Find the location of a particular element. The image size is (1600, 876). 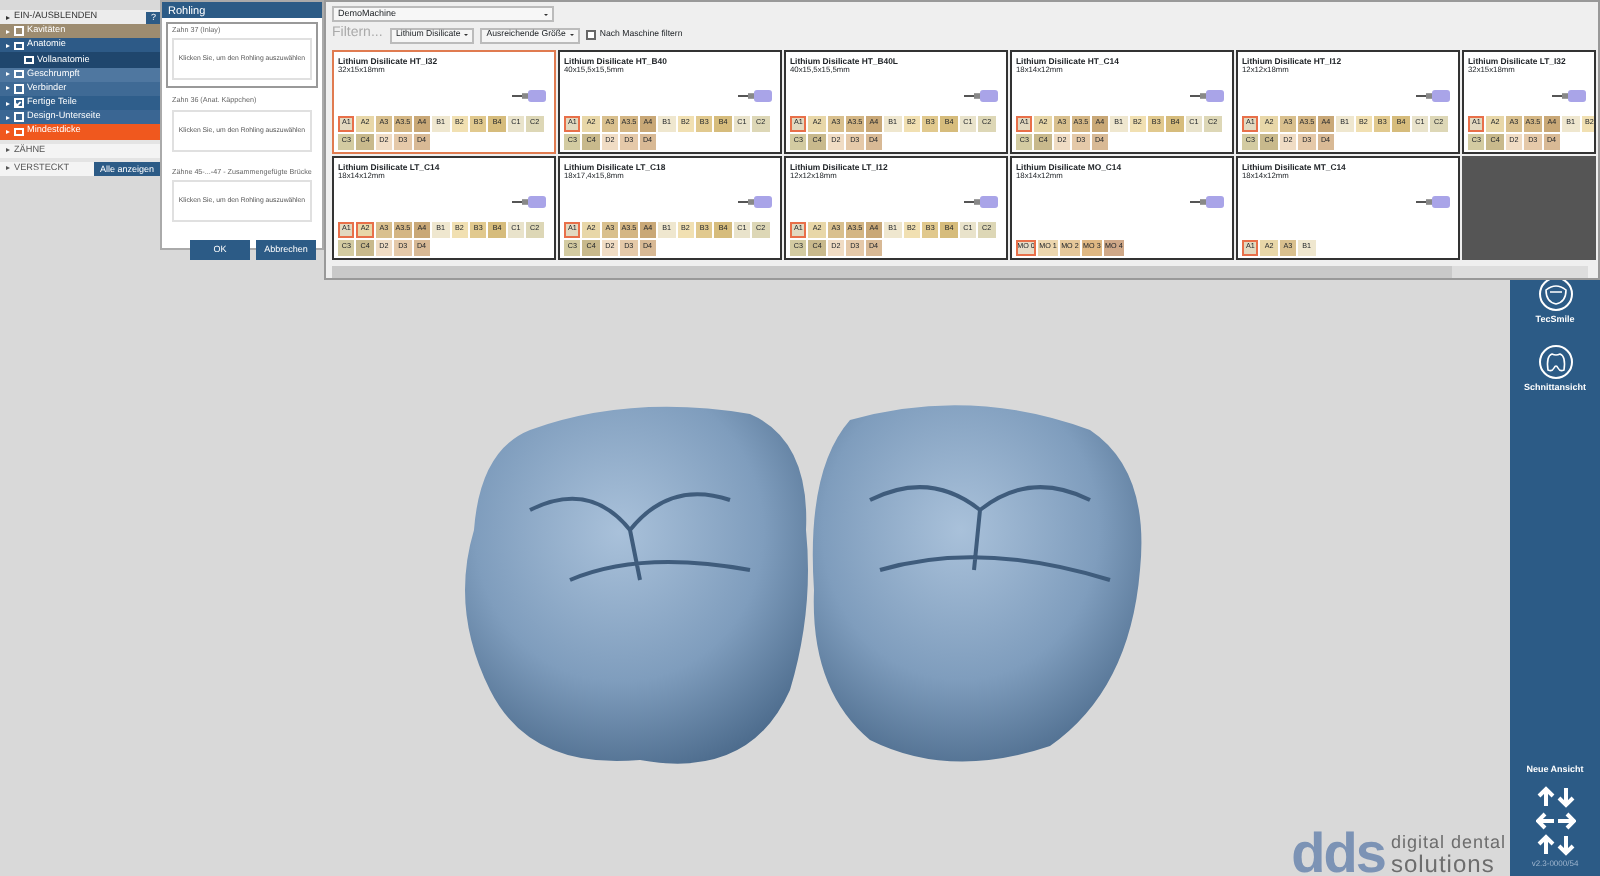

logo-text: digital dental is located at coordinates (1448, 843).